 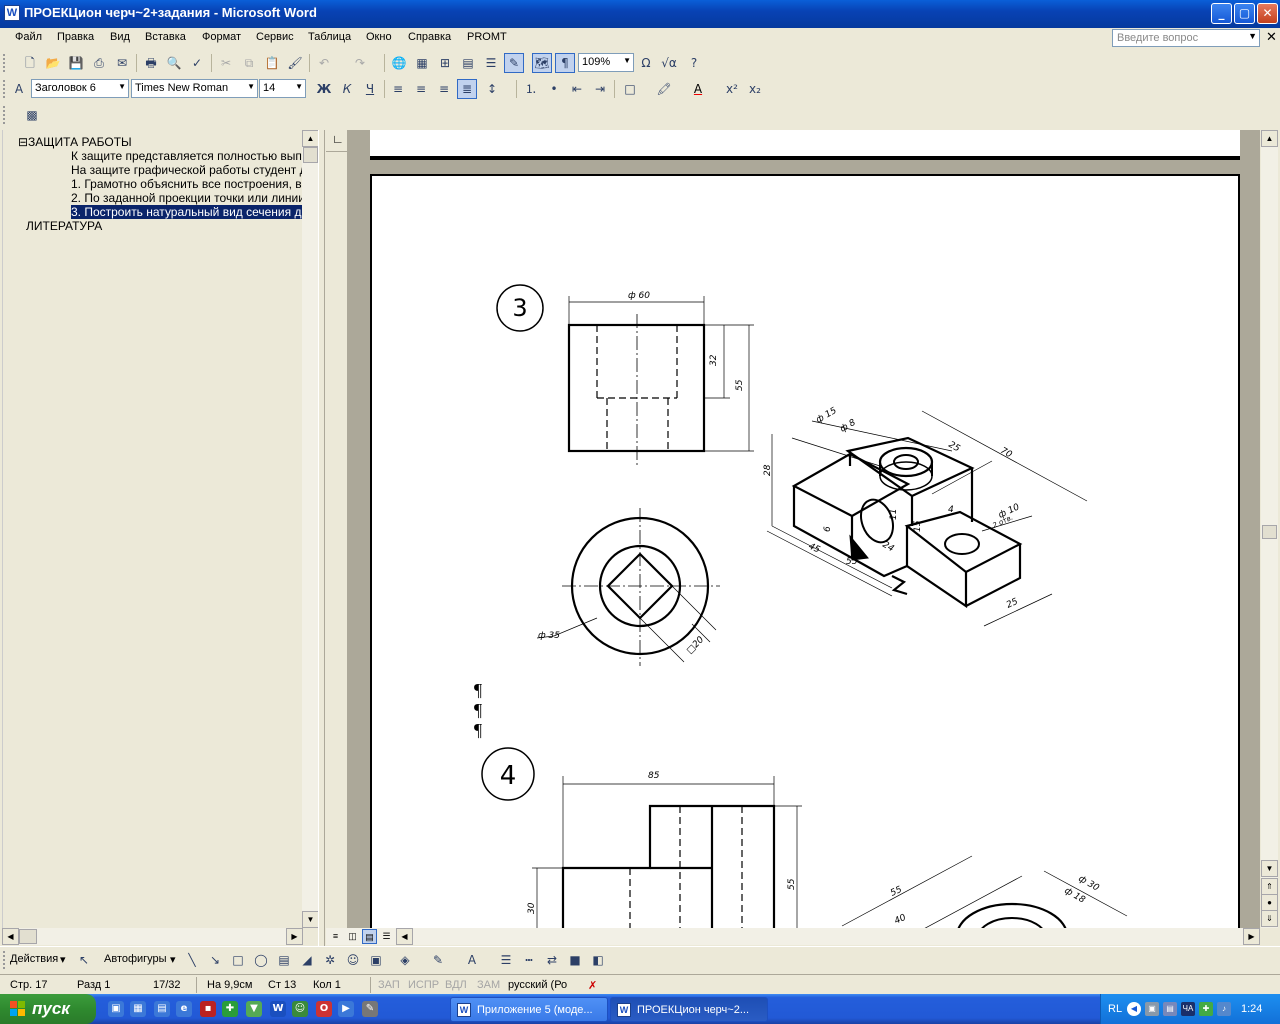 I want to click on menu-view: Вид, so click(x=120, y=37).